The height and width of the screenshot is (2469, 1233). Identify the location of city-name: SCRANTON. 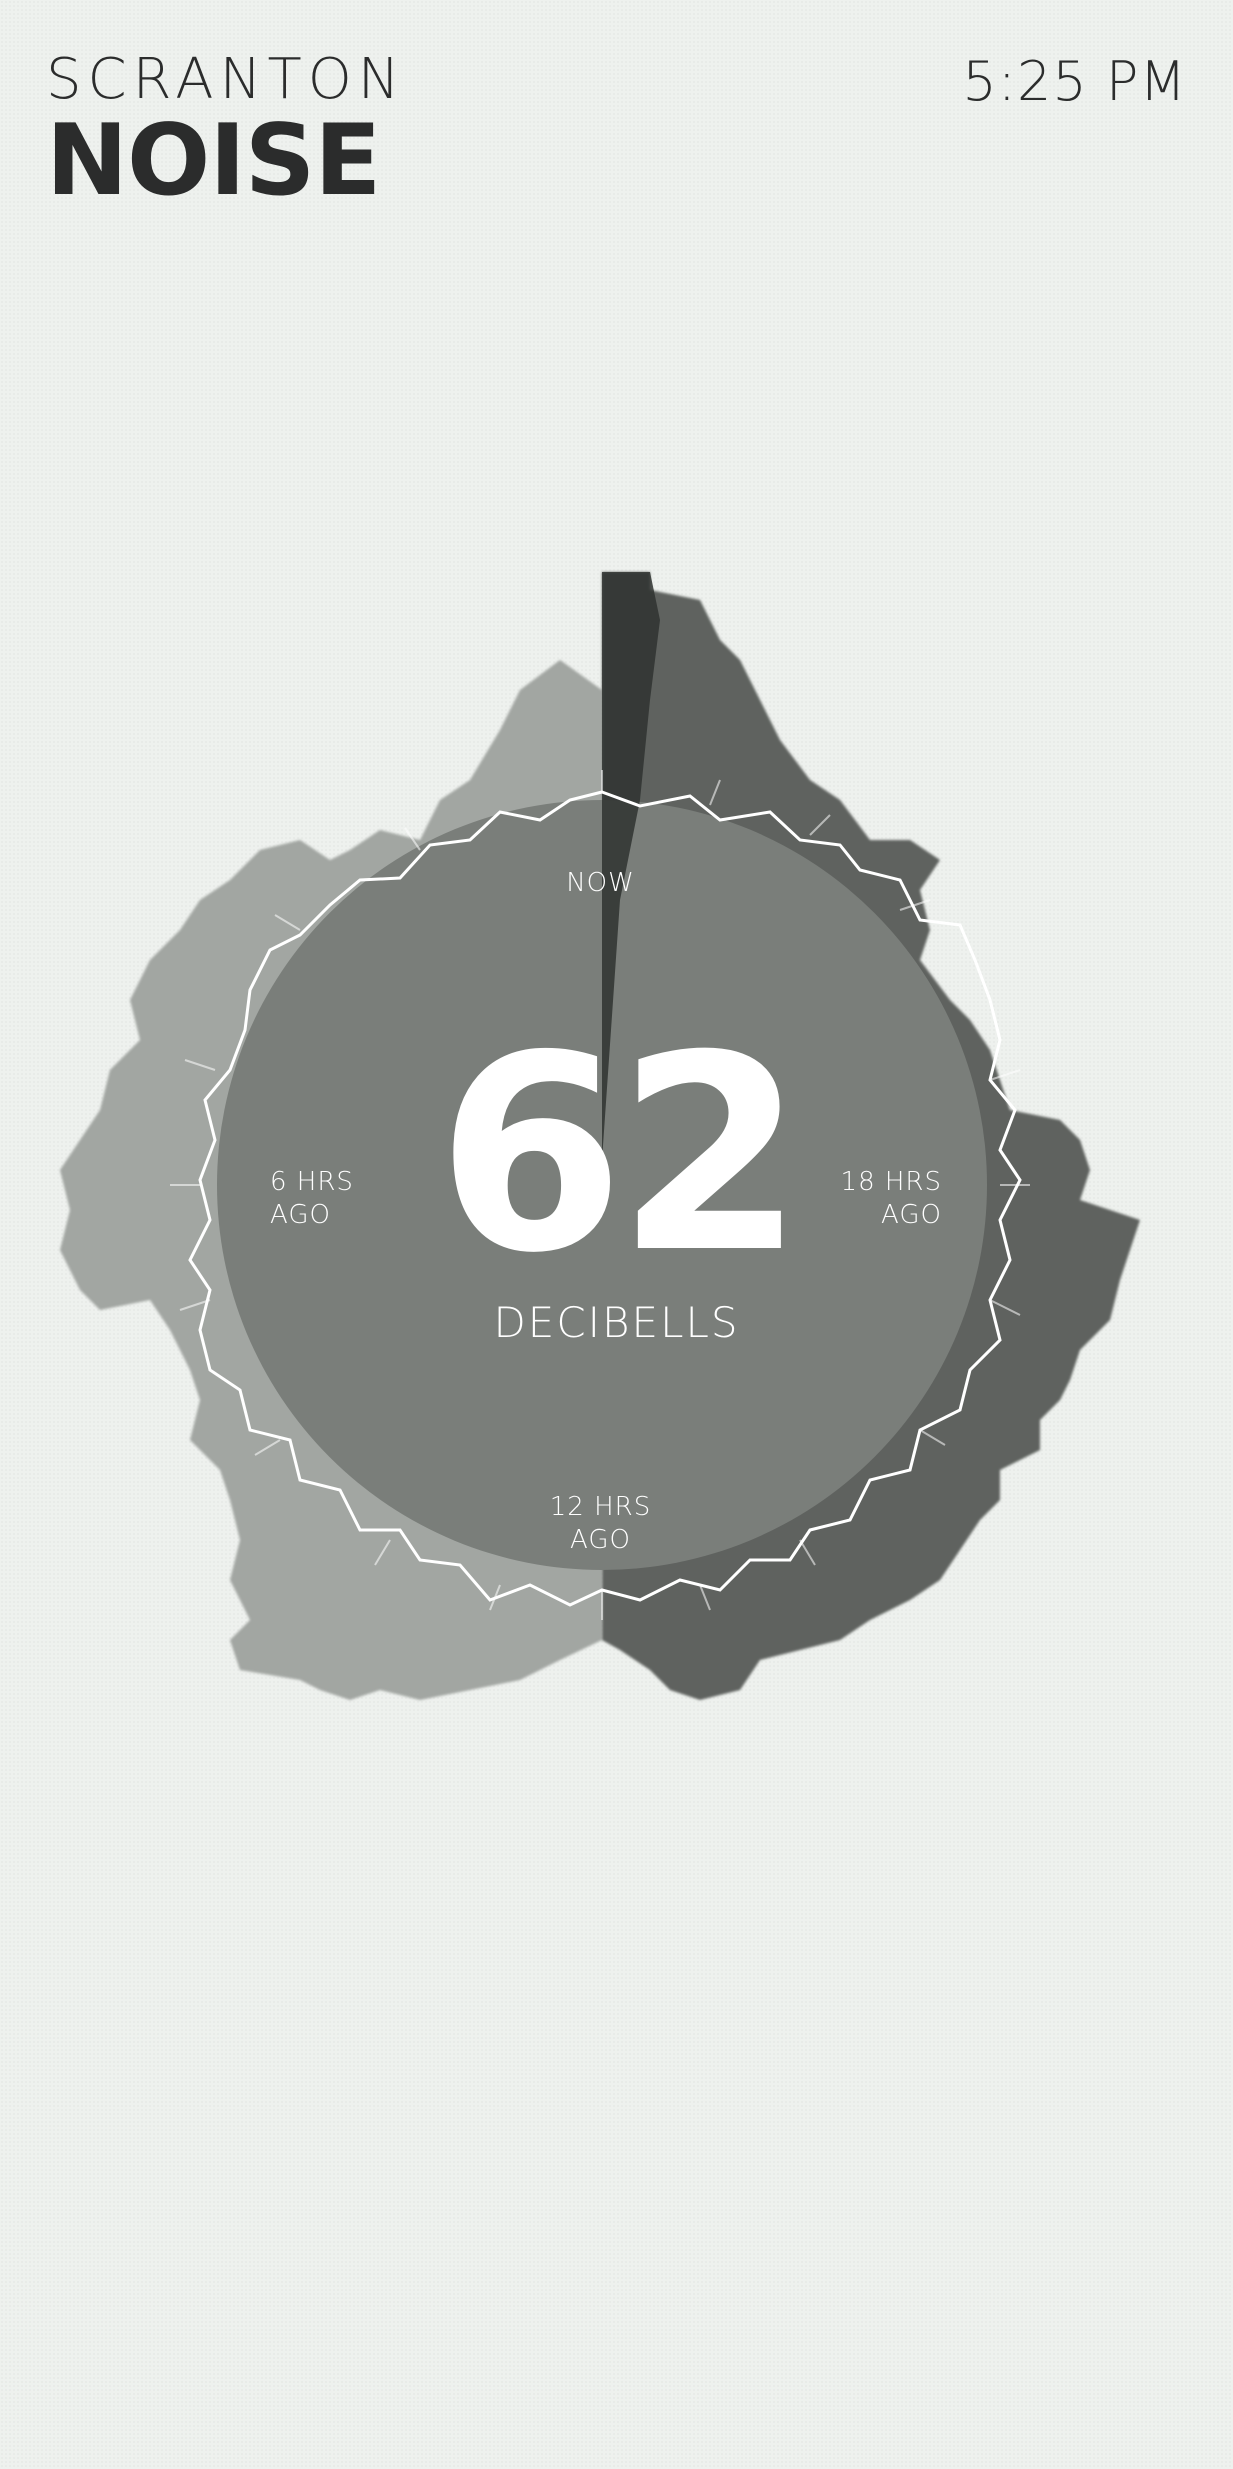
(226, 79).